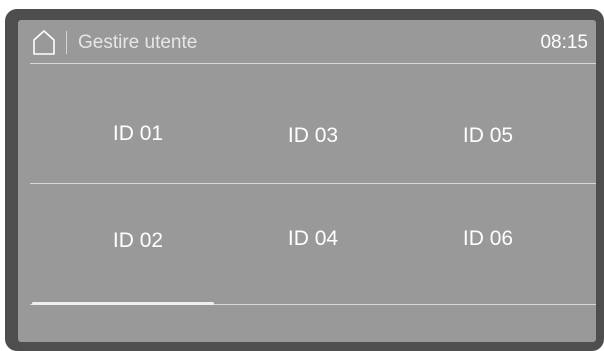  I want to click on user-id-02-button: ID 02, so click(138, 241).